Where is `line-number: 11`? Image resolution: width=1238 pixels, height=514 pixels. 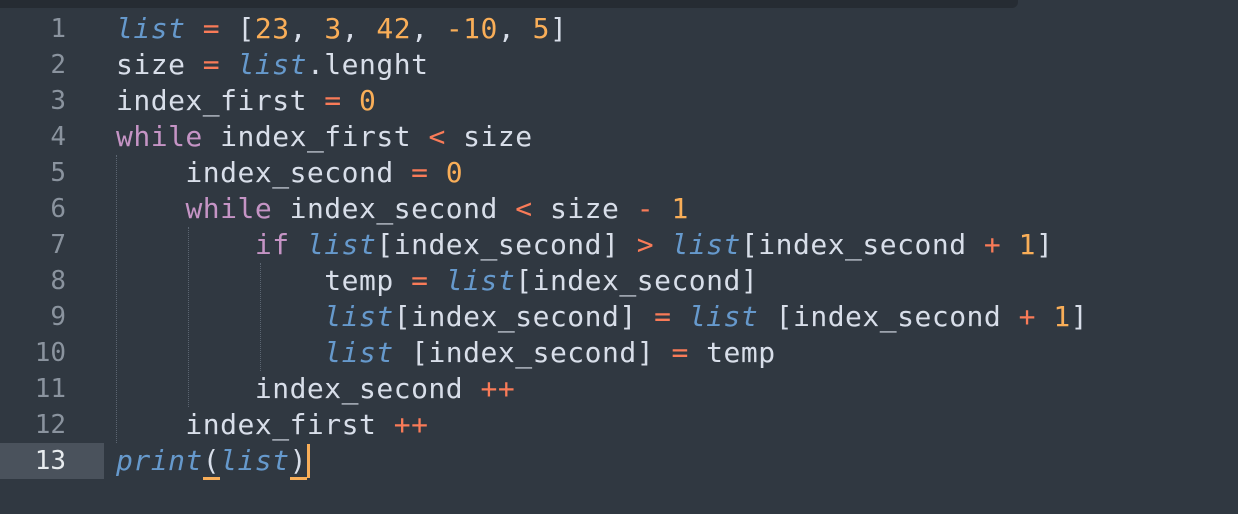
line-number: 11 is located at coordinates (50, 389).